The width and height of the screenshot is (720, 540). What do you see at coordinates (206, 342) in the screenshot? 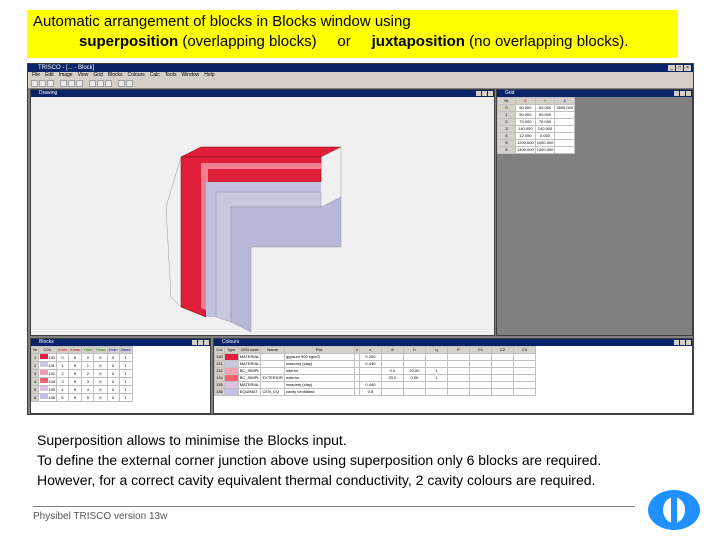
I see `blocks-close-button` at bounding box center [206, 342].